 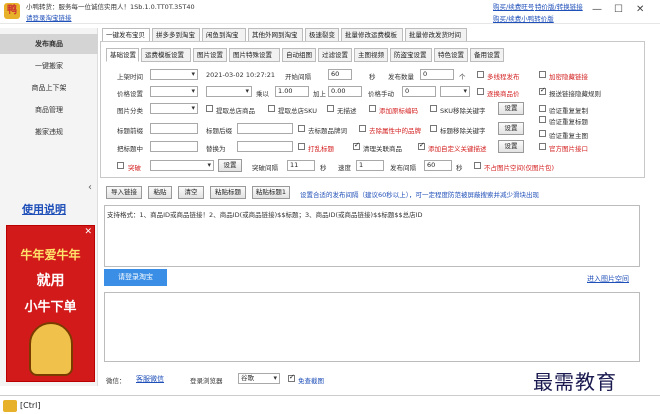 What do you see at coordinates (30, 405) in the screenshot?
I see `ctrl-tab-label: [Ctrl]` at bounding box center [30, 405].